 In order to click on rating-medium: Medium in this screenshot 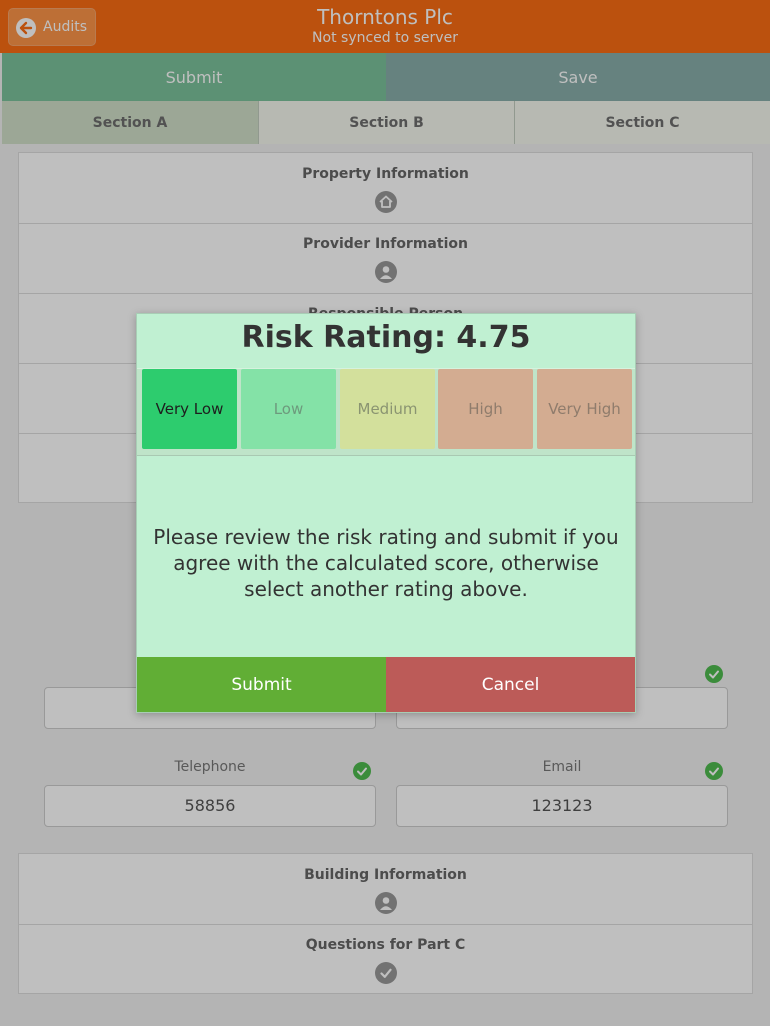, I will do `click(387, 409)`.